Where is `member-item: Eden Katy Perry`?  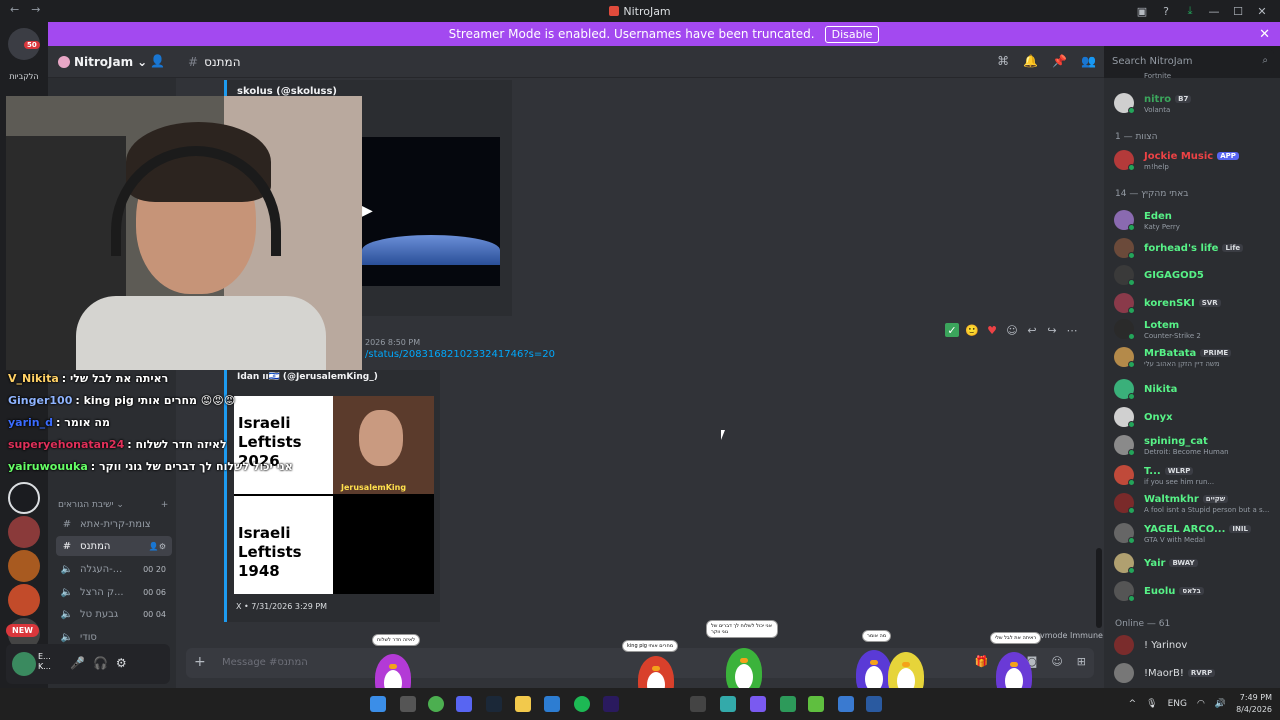 member-item: Eden Katy Perry is located at coordinates (1195, 220).